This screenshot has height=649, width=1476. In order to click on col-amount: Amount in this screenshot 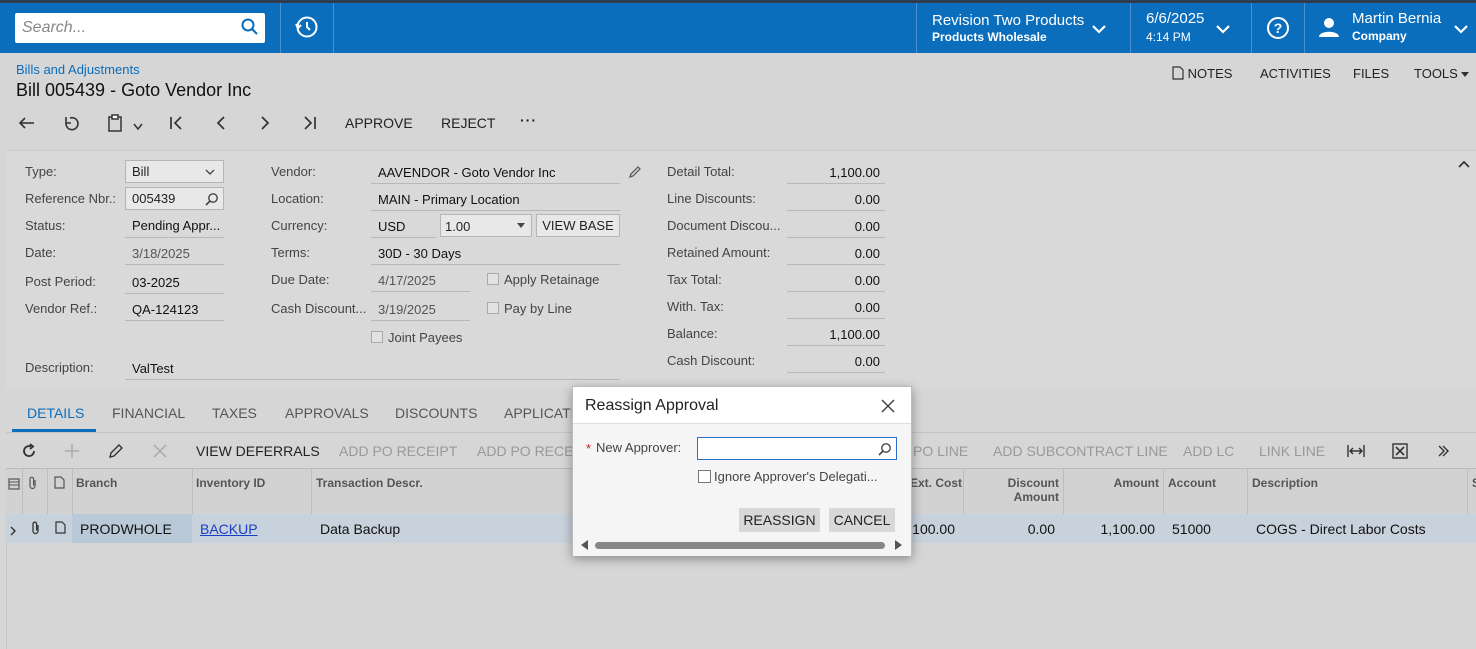, I will do `click(1132, 483)`.